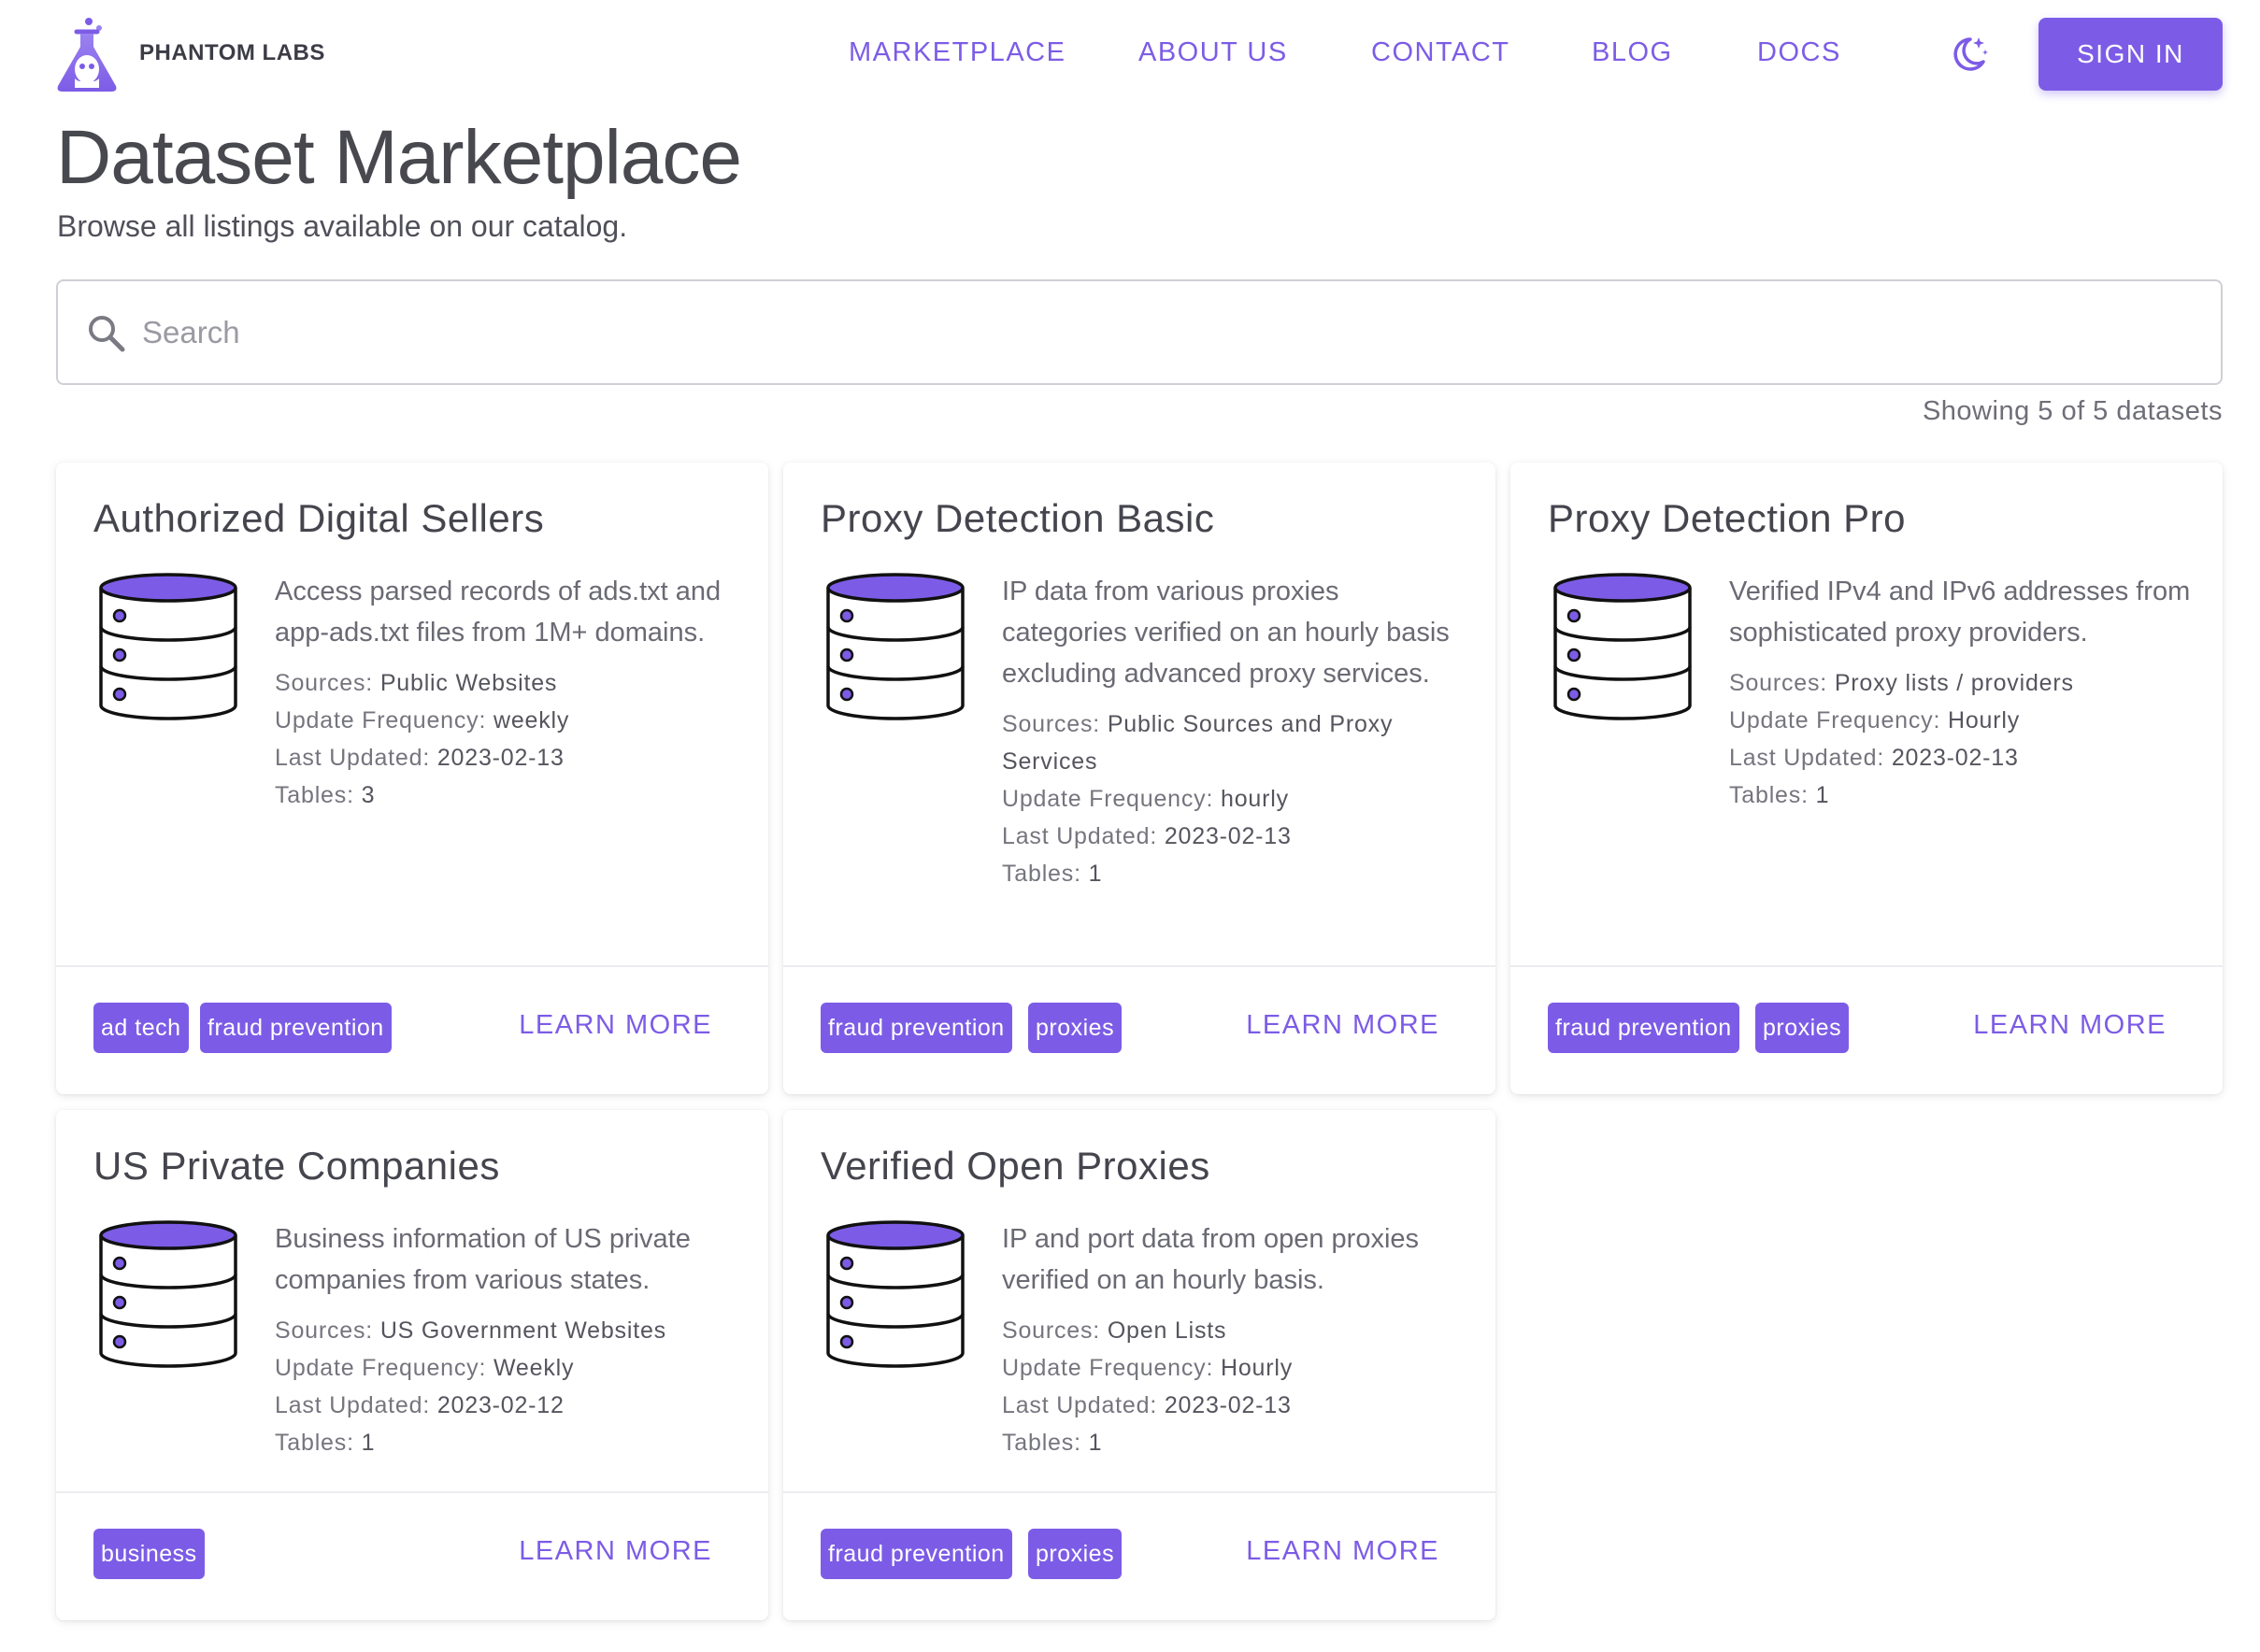  What do you see at coordinates (324, 1331) in the screenshot?
I see `meta-label: Sources:` at bounding box center [324, 1331].